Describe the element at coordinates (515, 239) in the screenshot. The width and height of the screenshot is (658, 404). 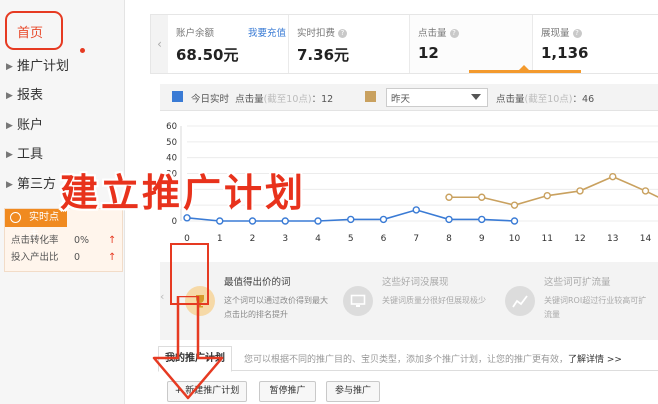
I see `x-tick-label: 10` at that location.